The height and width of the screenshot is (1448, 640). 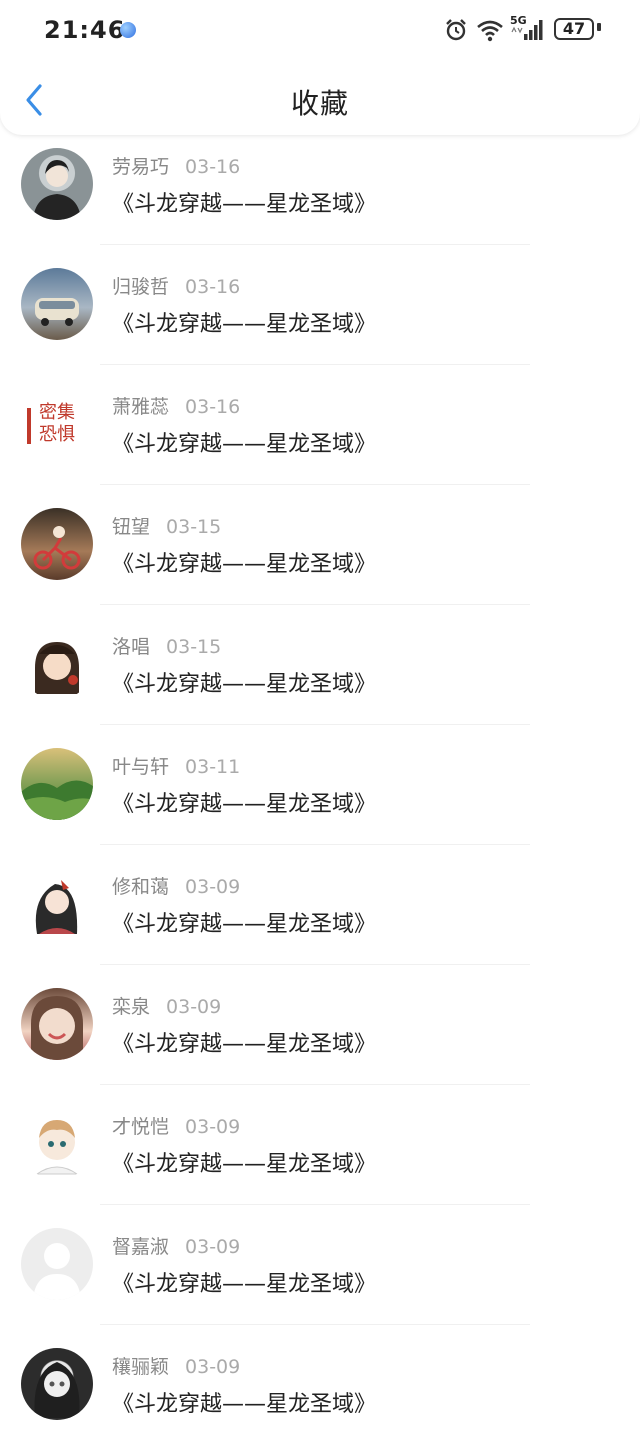 What do you see at coordinates (176, 885) in the screenshot?
I see `name-row: 修和蔼 03-09` at bounding box center [176, 885].